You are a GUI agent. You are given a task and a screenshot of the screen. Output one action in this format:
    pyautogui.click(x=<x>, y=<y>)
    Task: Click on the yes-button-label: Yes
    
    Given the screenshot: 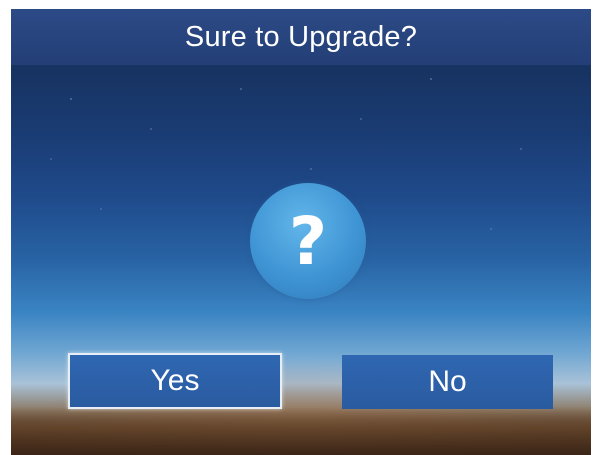 What is the action you would take?
    pyautogui.click(x=175, y=380)
    